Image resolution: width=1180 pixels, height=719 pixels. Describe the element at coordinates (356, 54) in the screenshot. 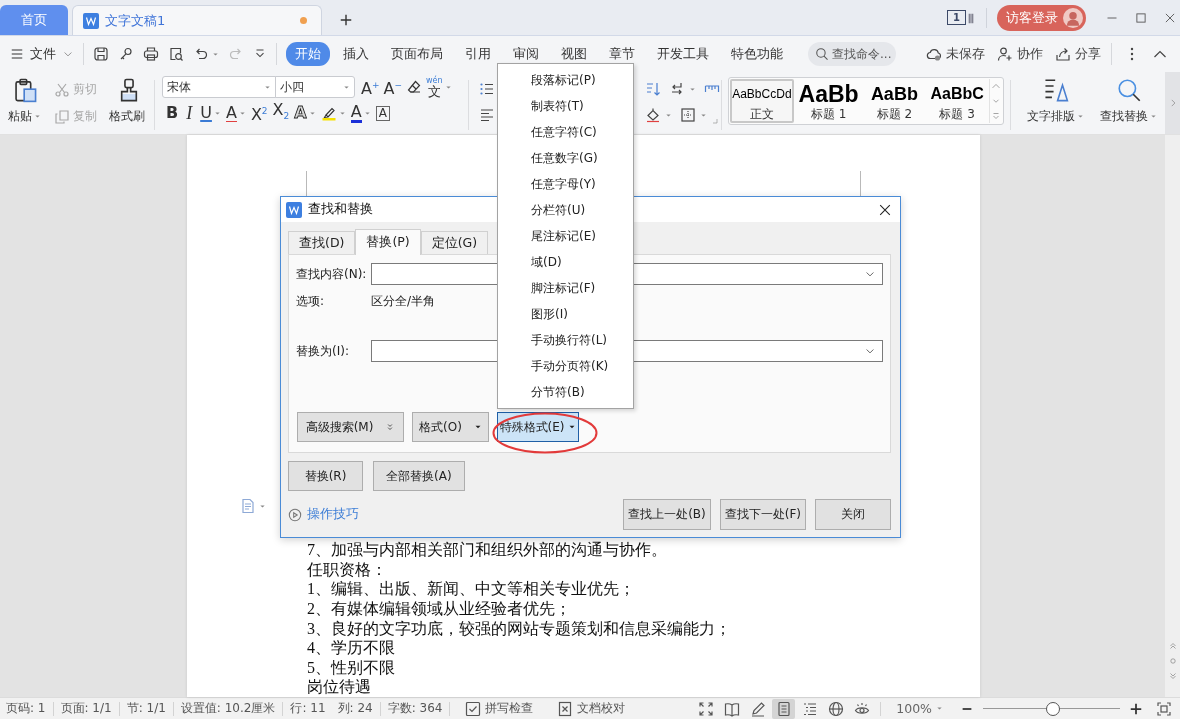

I see `ribbon-tab: 插入` at that location.